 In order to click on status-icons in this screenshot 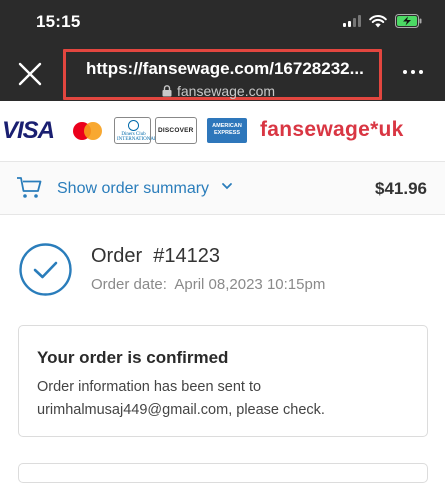, I will do `click(383, 21)`.